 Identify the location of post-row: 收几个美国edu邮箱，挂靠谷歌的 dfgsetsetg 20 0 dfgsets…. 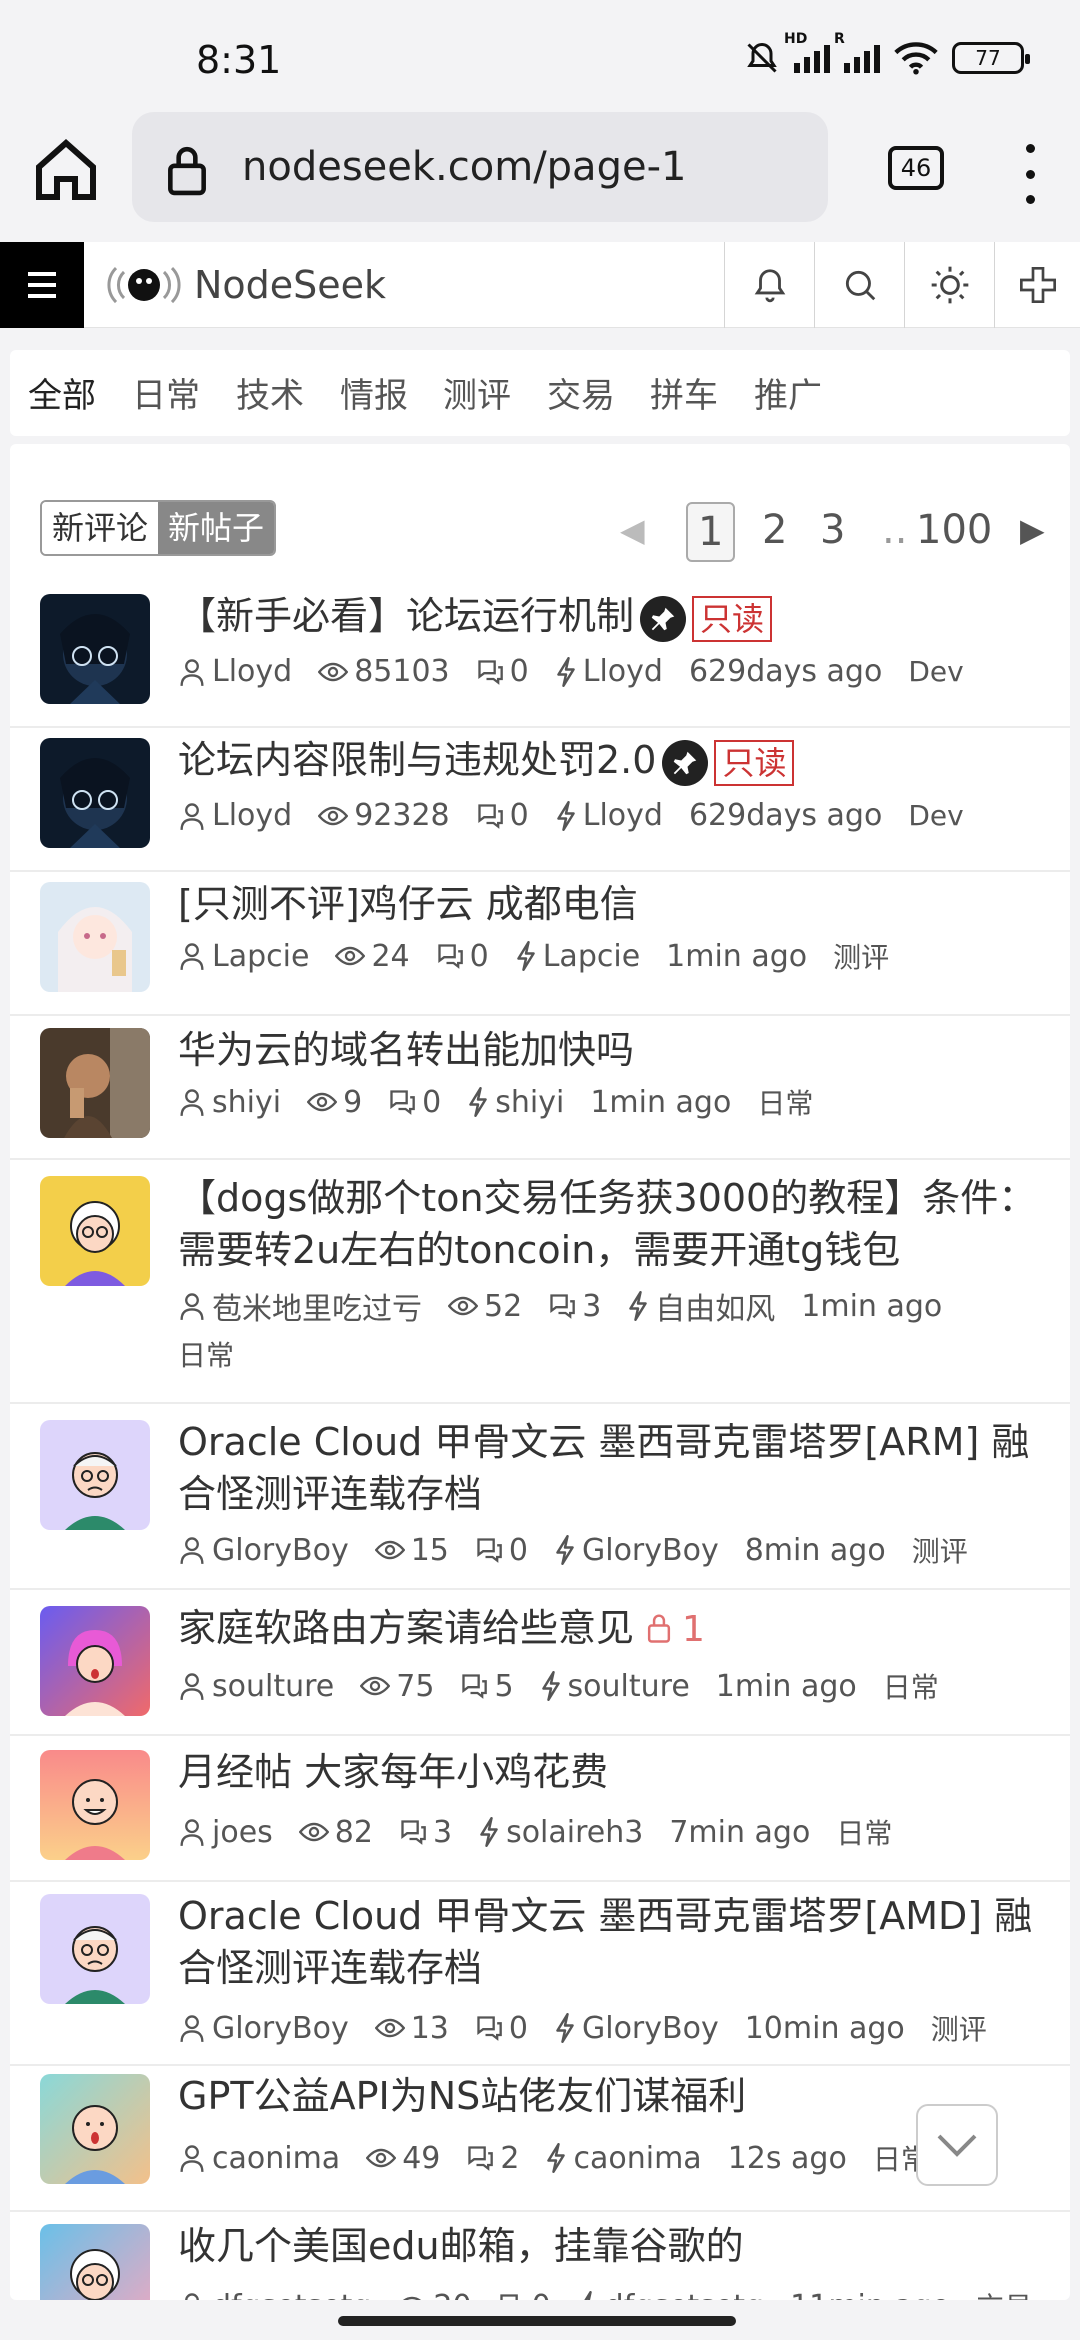
(540, 2256).